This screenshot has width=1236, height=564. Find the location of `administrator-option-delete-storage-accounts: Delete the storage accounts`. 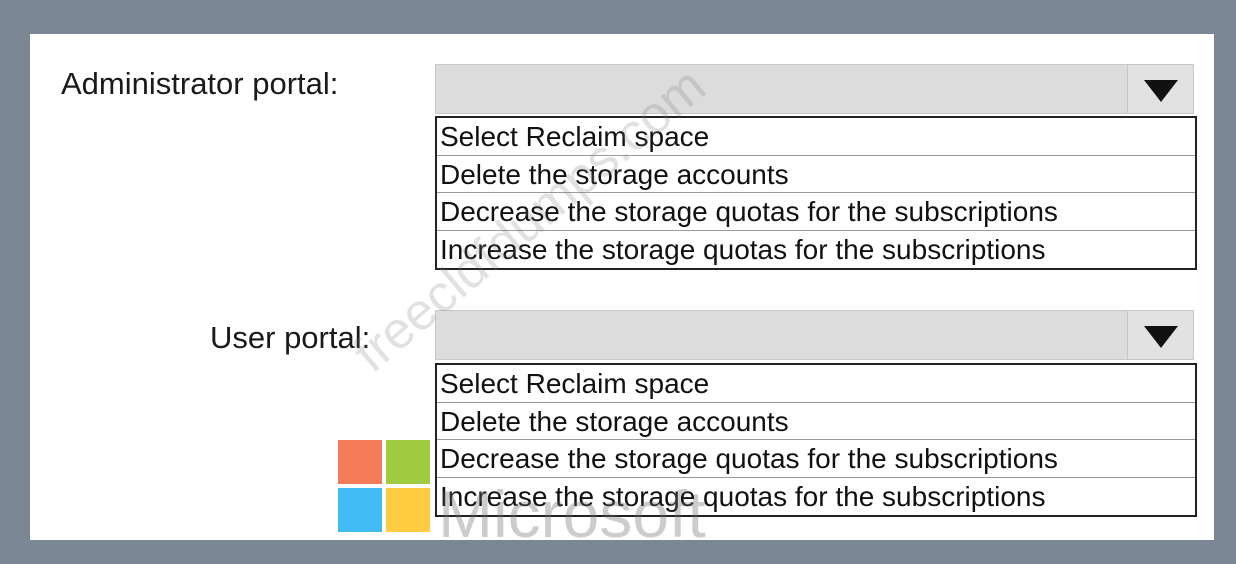

administrator-option-delete-storage-accounts: Delete the storage accounts is located at coordinates (816, 174).